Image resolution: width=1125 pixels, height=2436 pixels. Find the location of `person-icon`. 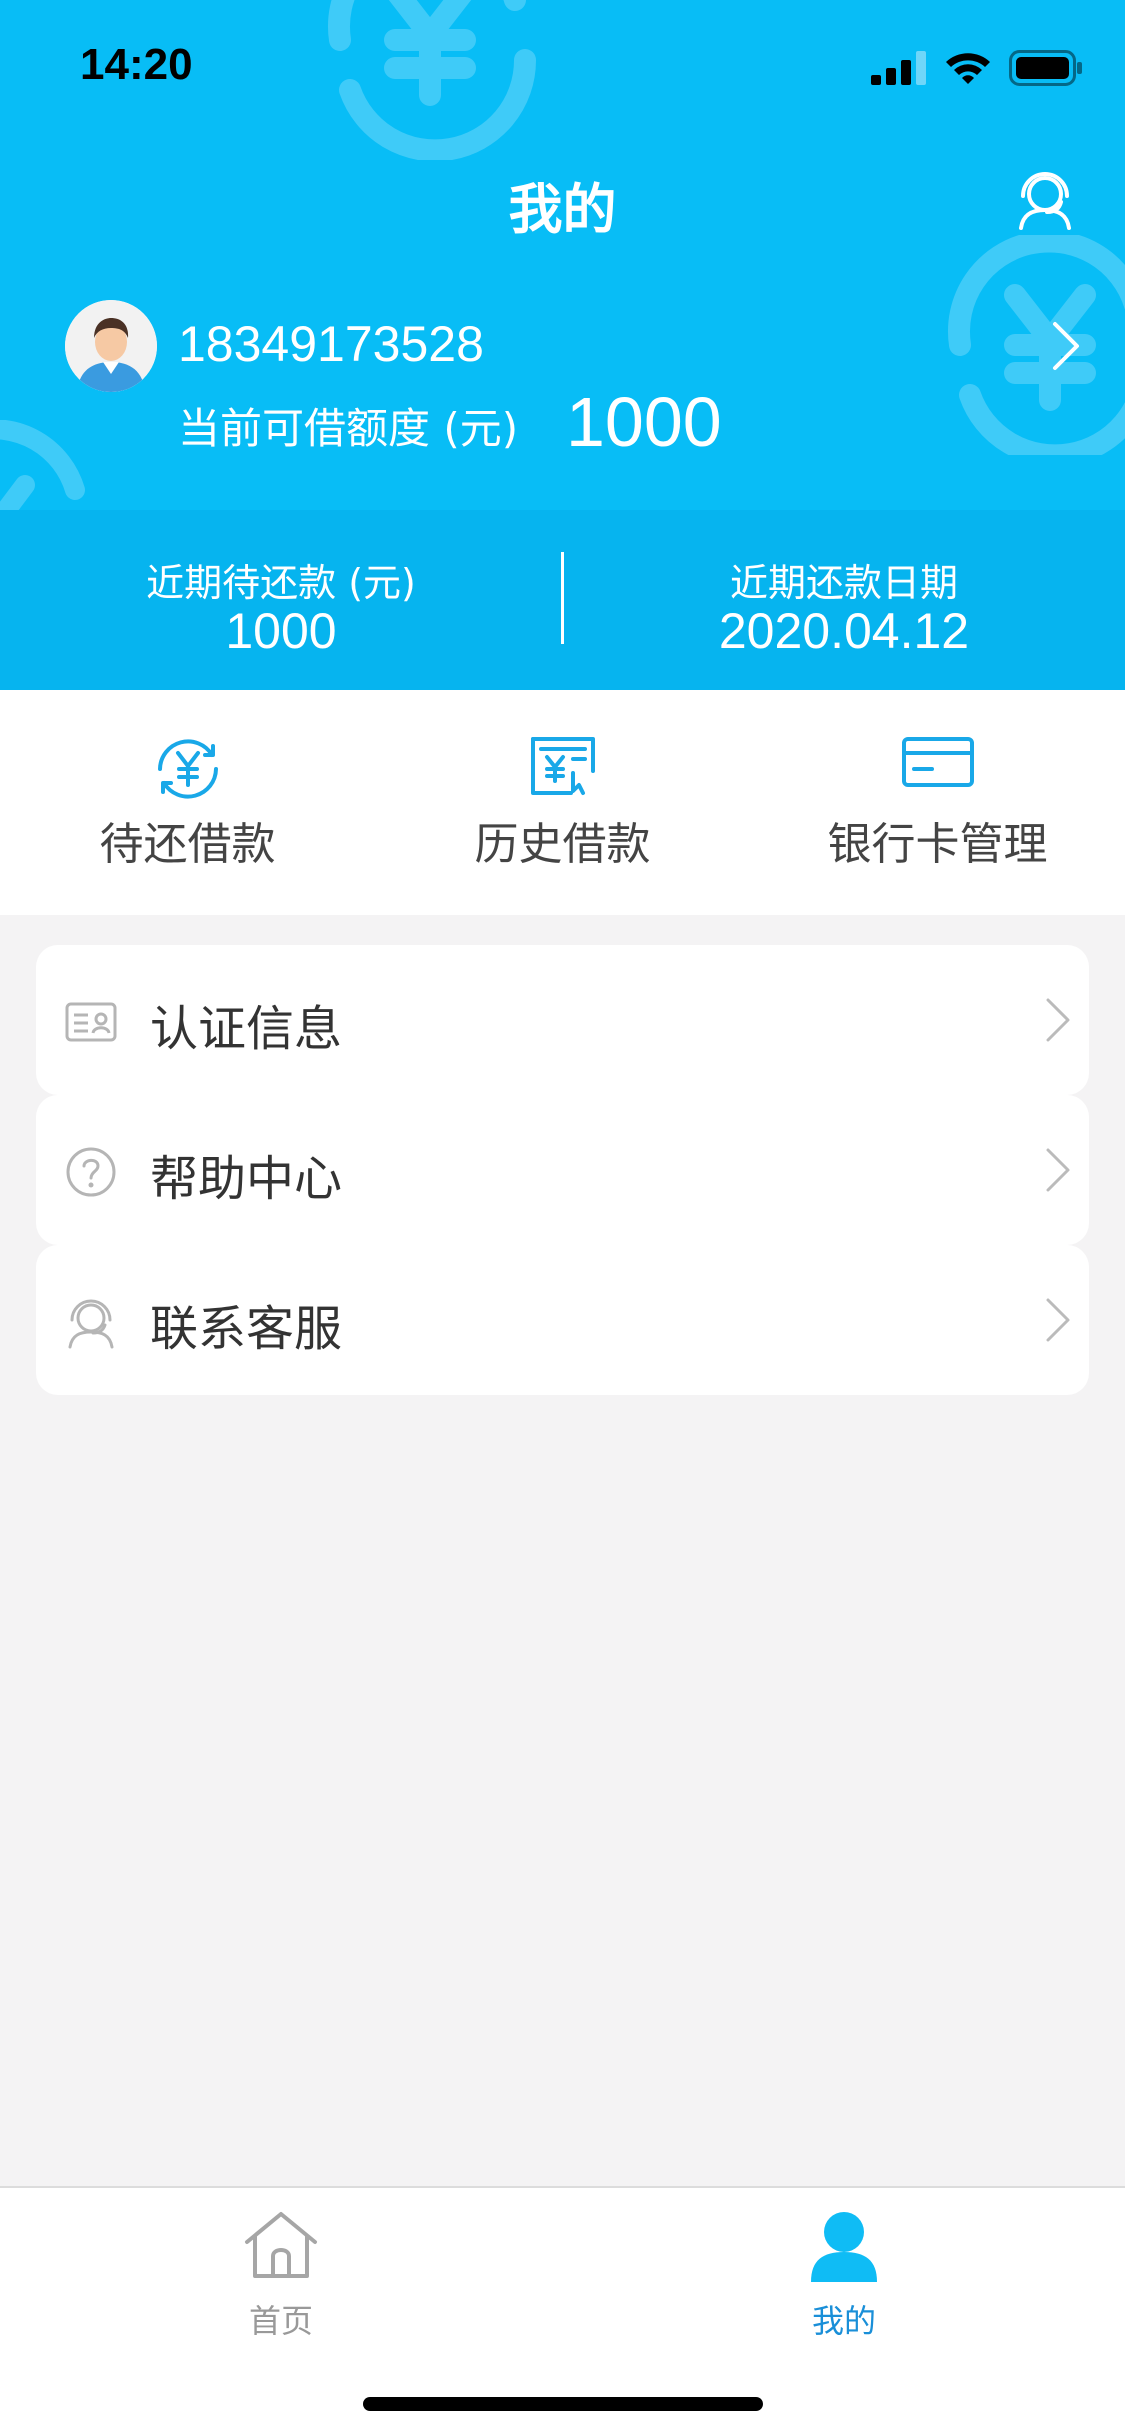

person-icon is located at coordinates (844, 2247).